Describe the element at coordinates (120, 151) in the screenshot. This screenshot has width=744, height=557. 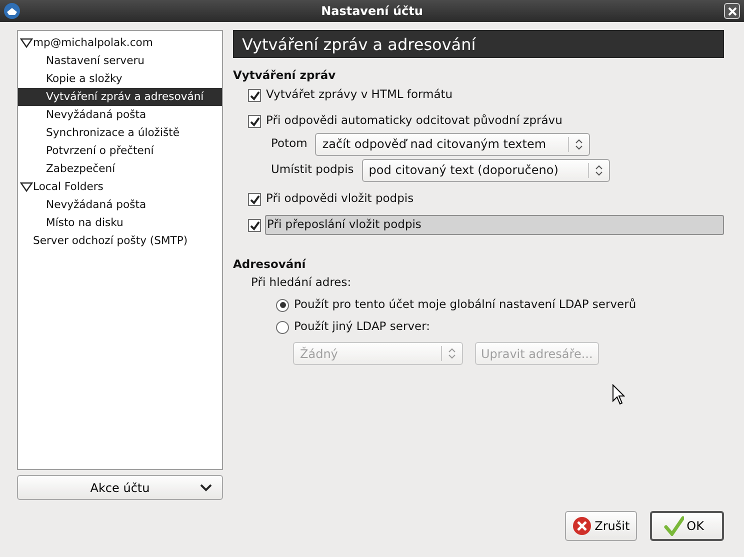
I see `tree-item: Potvrzení o přečtení` at that location.